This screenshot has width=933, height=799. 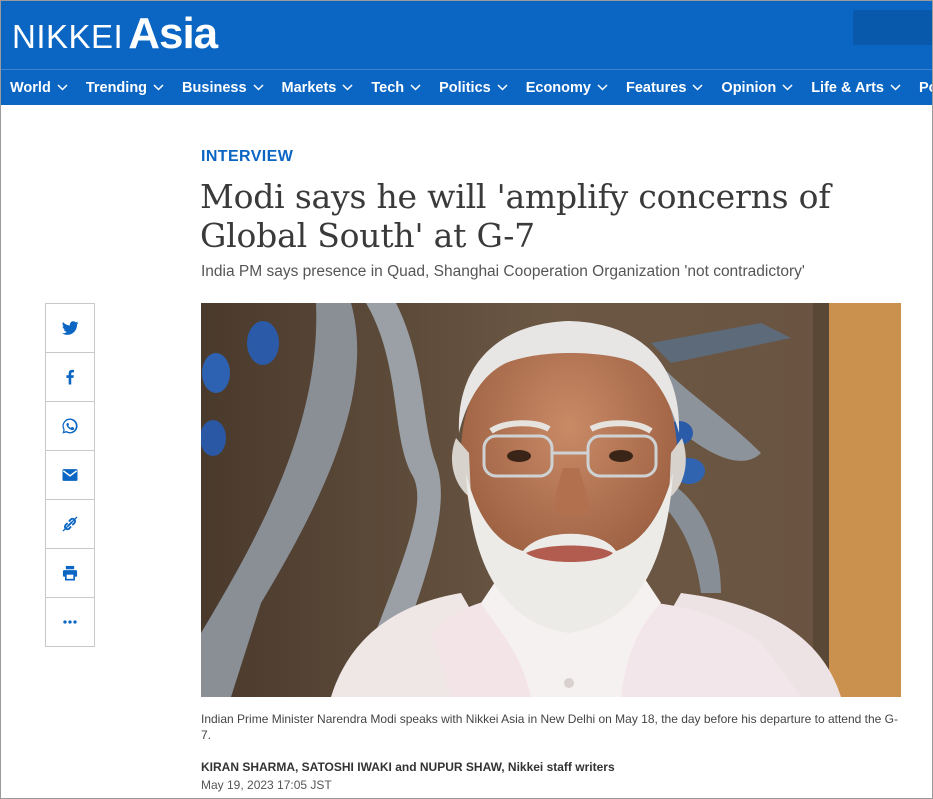 What do you see at coordinates (558, 87) in the screenshot?
I see `nav-item-label: Economy` at bounding box center [558, 87].